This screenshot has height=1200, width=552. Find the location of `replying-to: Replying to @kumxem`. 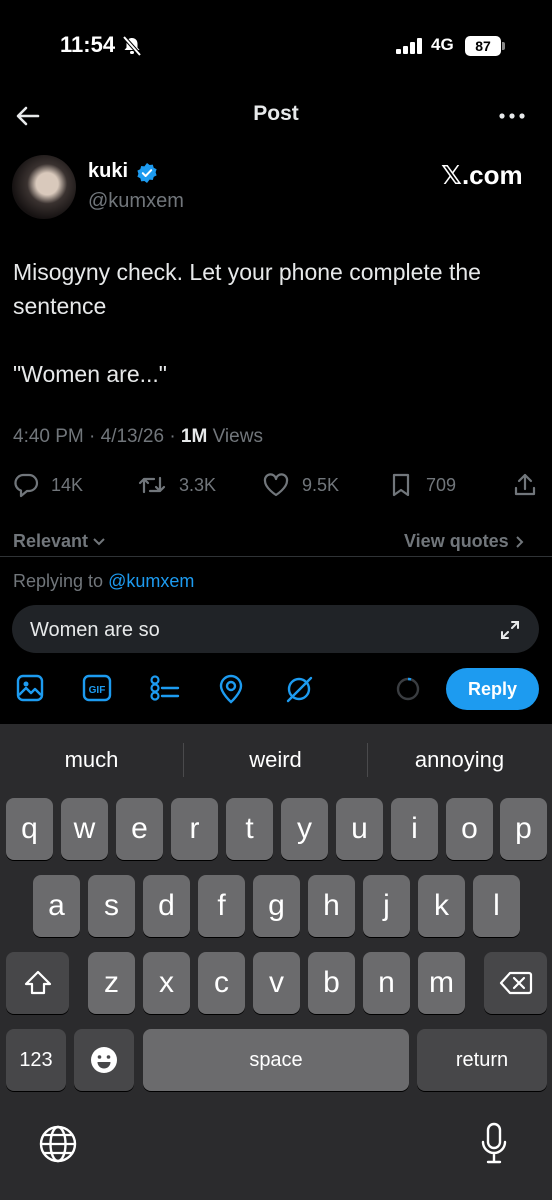

replying-to: Replying to @kumxem is located at coordinates (103, 581).